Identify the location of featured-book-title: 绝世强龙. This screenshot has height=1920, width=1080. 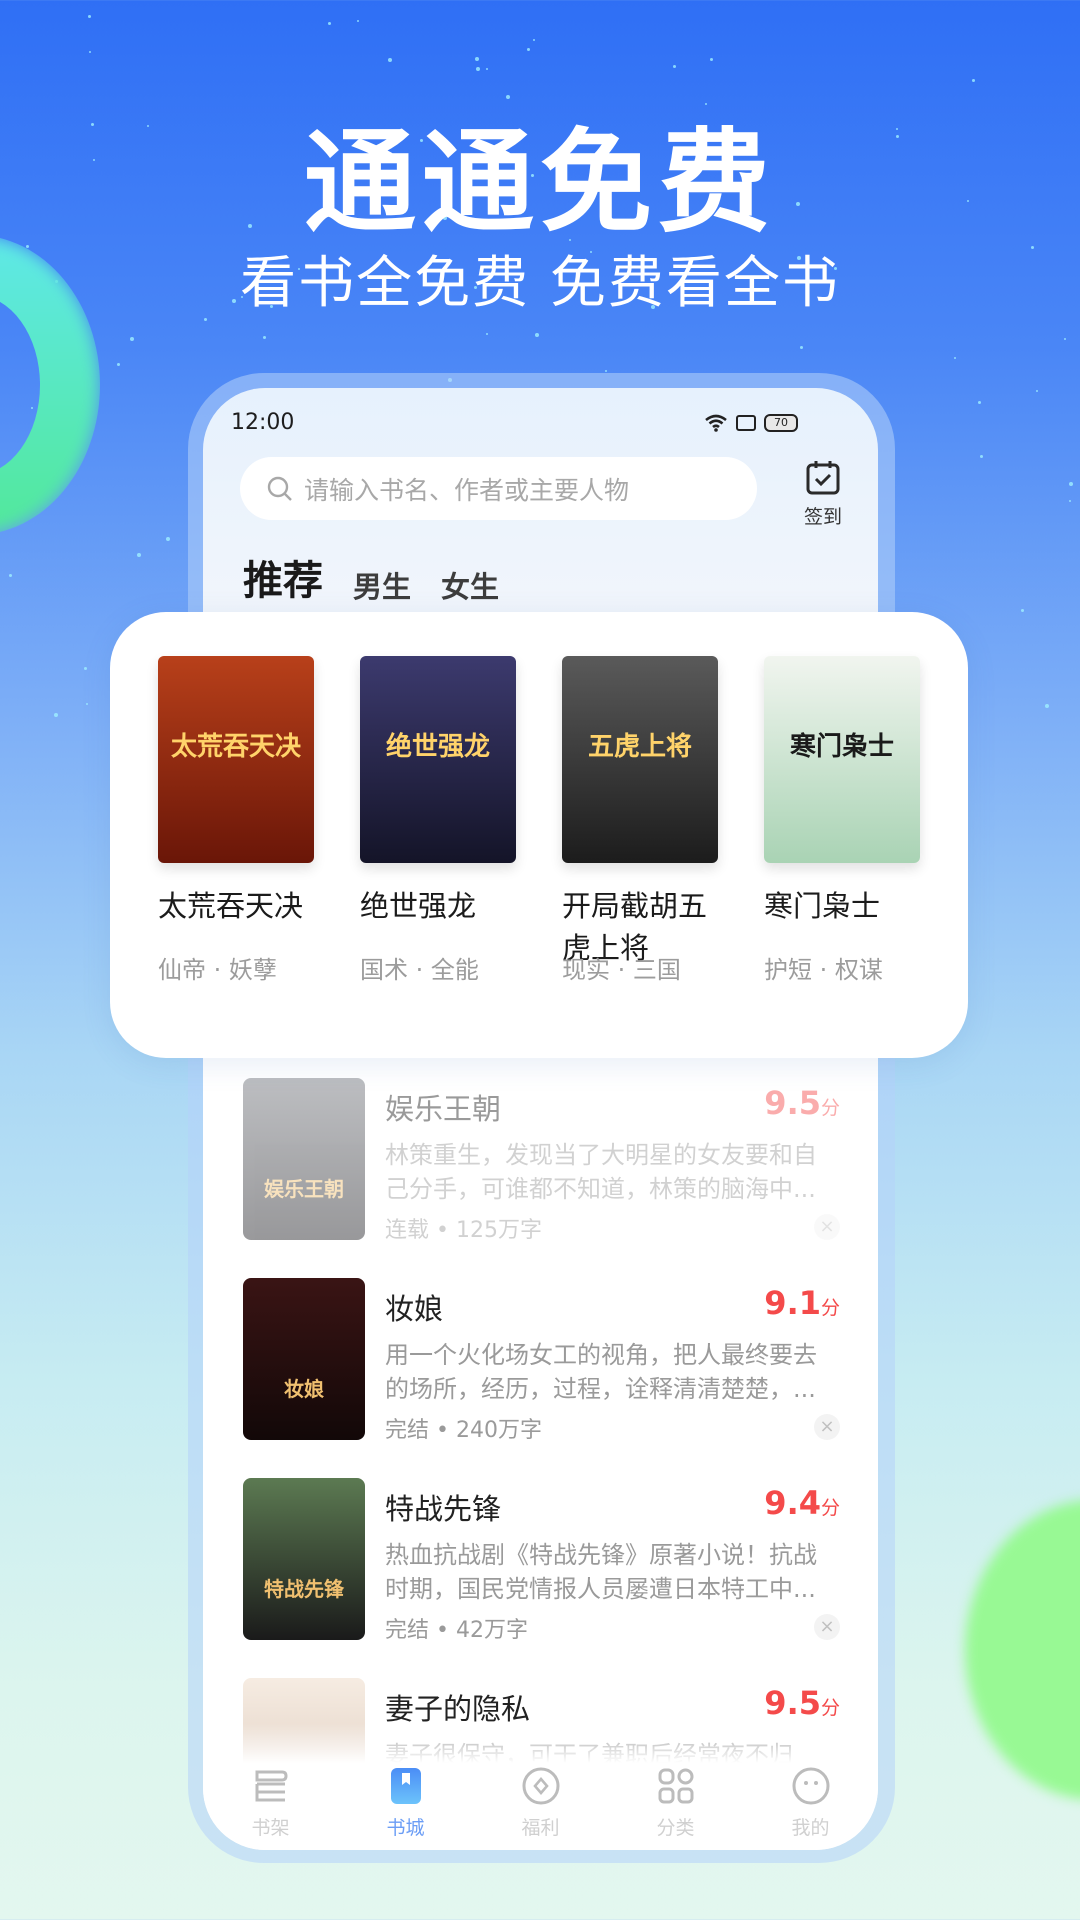
(418, 906).